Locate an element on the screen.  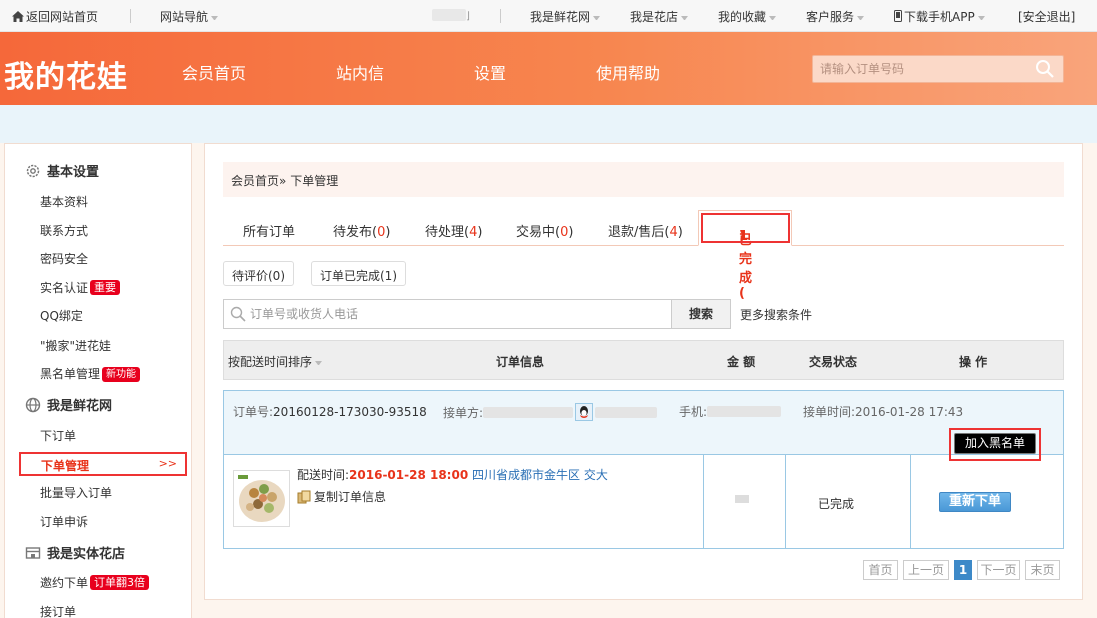
section-title: 我是鲜花网 is located at coordinates (80, 406).